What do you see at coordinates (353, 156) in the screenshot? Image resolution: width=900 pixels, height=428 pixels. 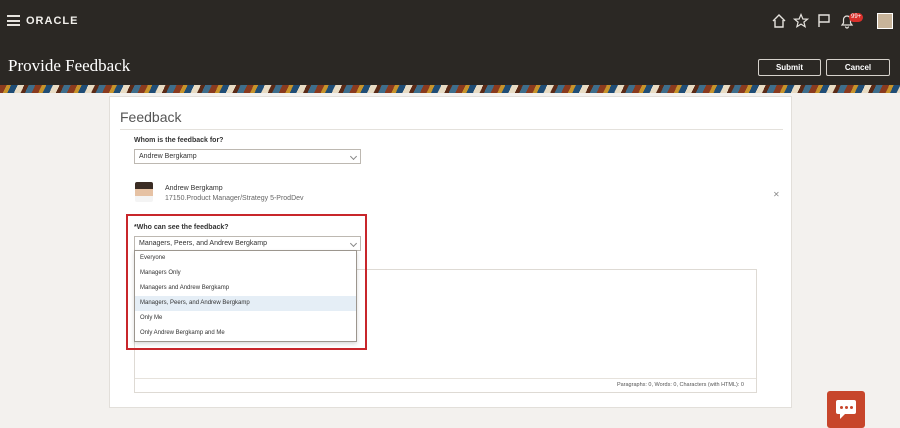 I see `chevron-down-icon` at bounding box center [353, 156].